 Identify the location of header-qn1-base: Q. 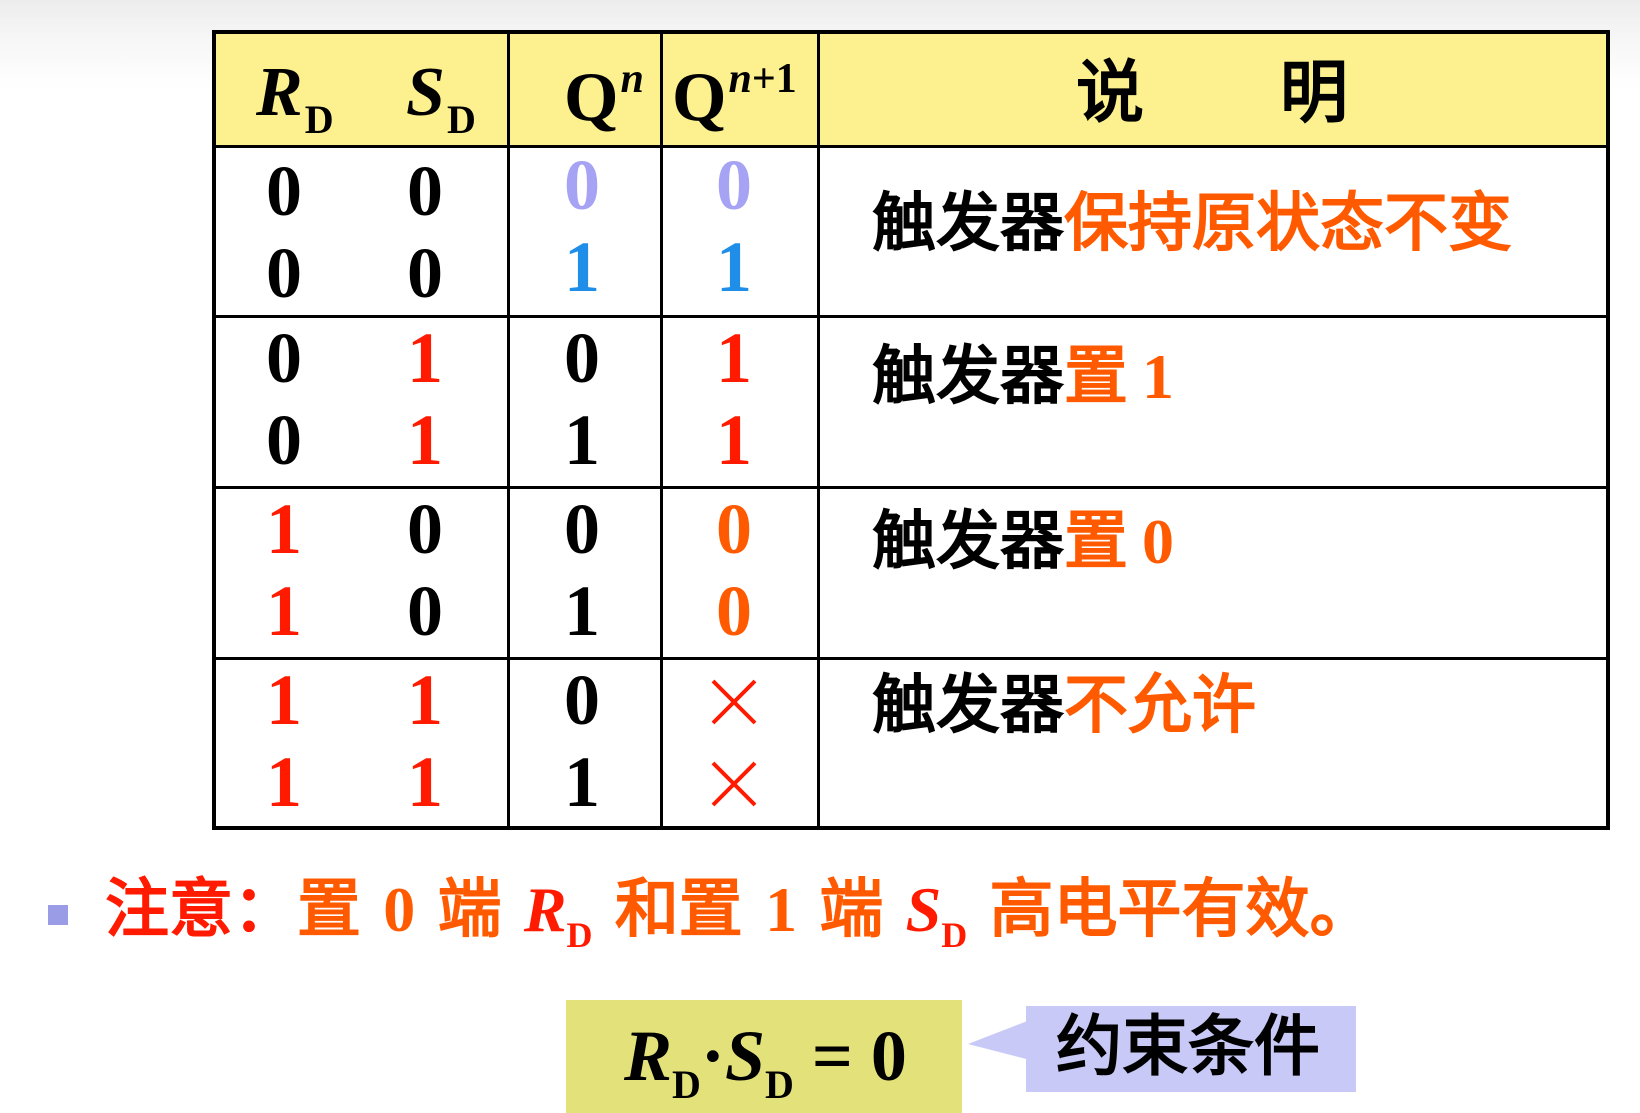
(699, 97).